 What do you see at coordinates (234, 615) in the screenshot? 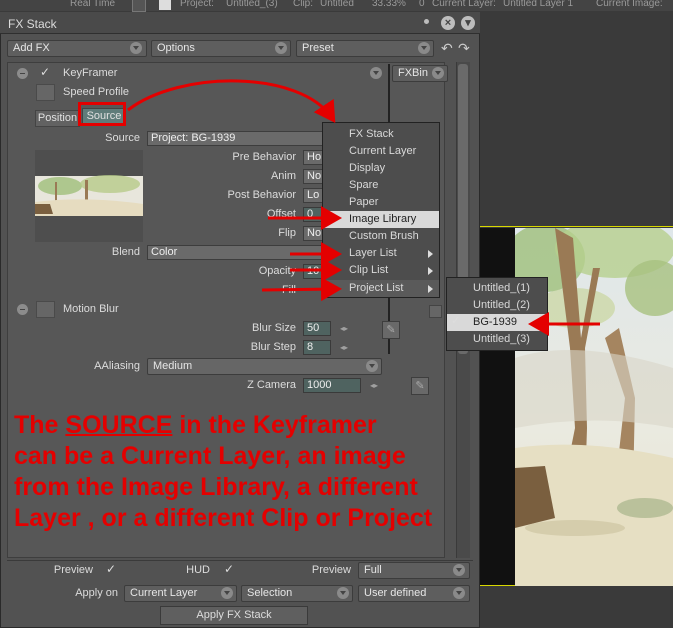
I see `apply-fx-stack-button: Apply FX Stack` at bounding box center [234, 615].